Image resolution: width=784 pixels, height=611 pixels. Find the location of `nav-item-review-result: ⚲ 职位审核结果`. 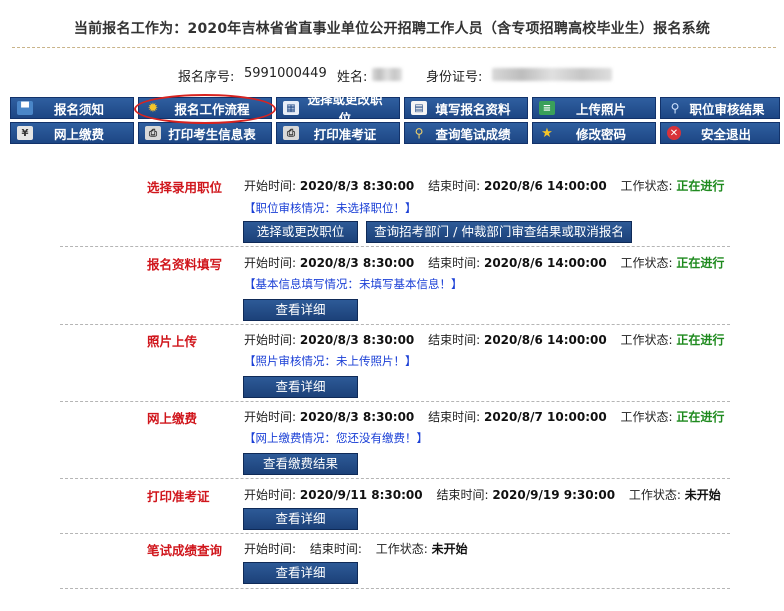

nav-item-review-result: ⚲ 职位审核结果 is located at coordinates (720, 108).